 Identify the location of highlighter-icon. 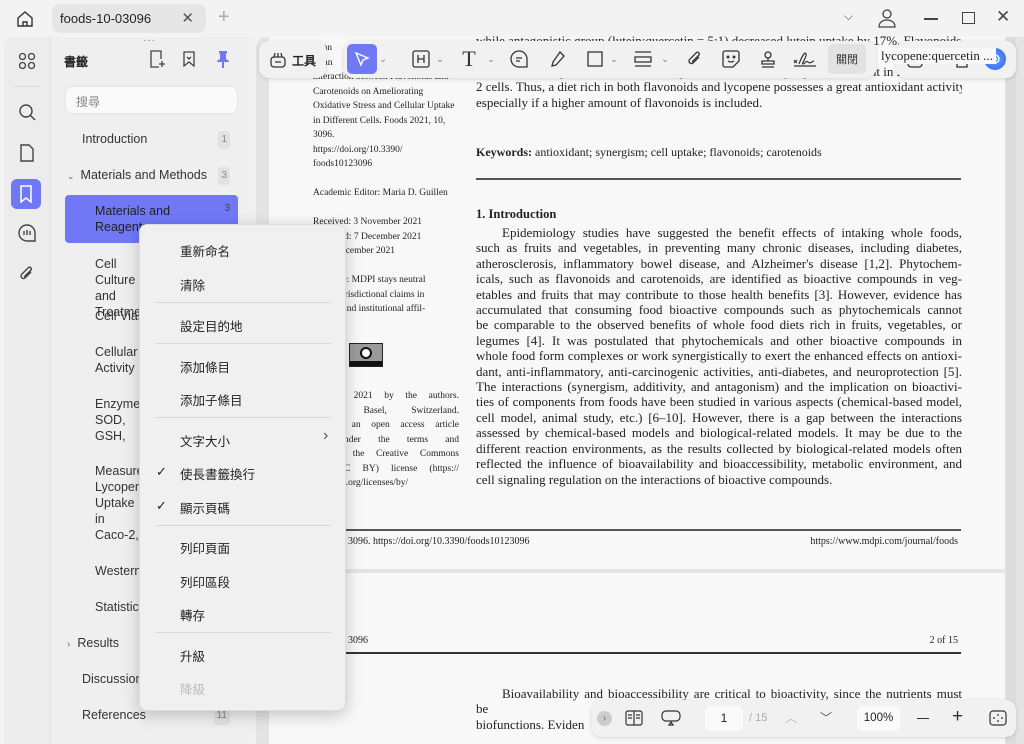
(557, 59).